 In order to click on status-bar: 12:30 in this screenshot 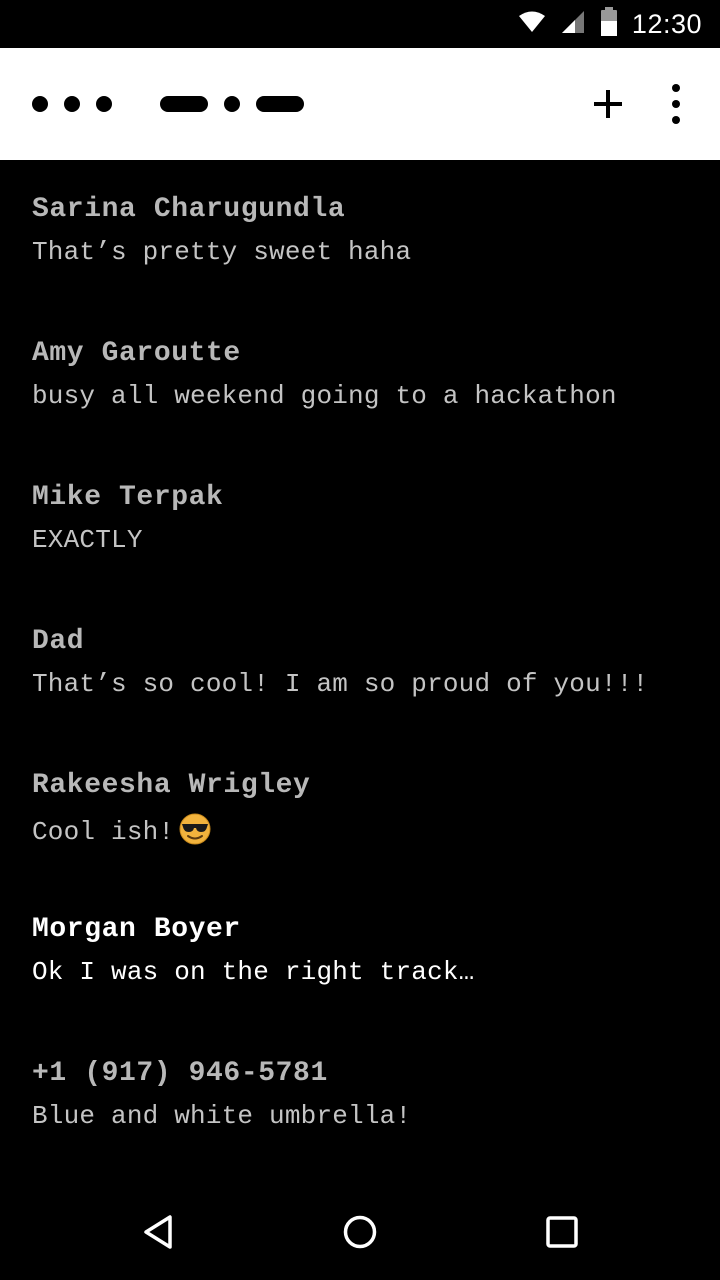, I will do `click(360, 24)`.